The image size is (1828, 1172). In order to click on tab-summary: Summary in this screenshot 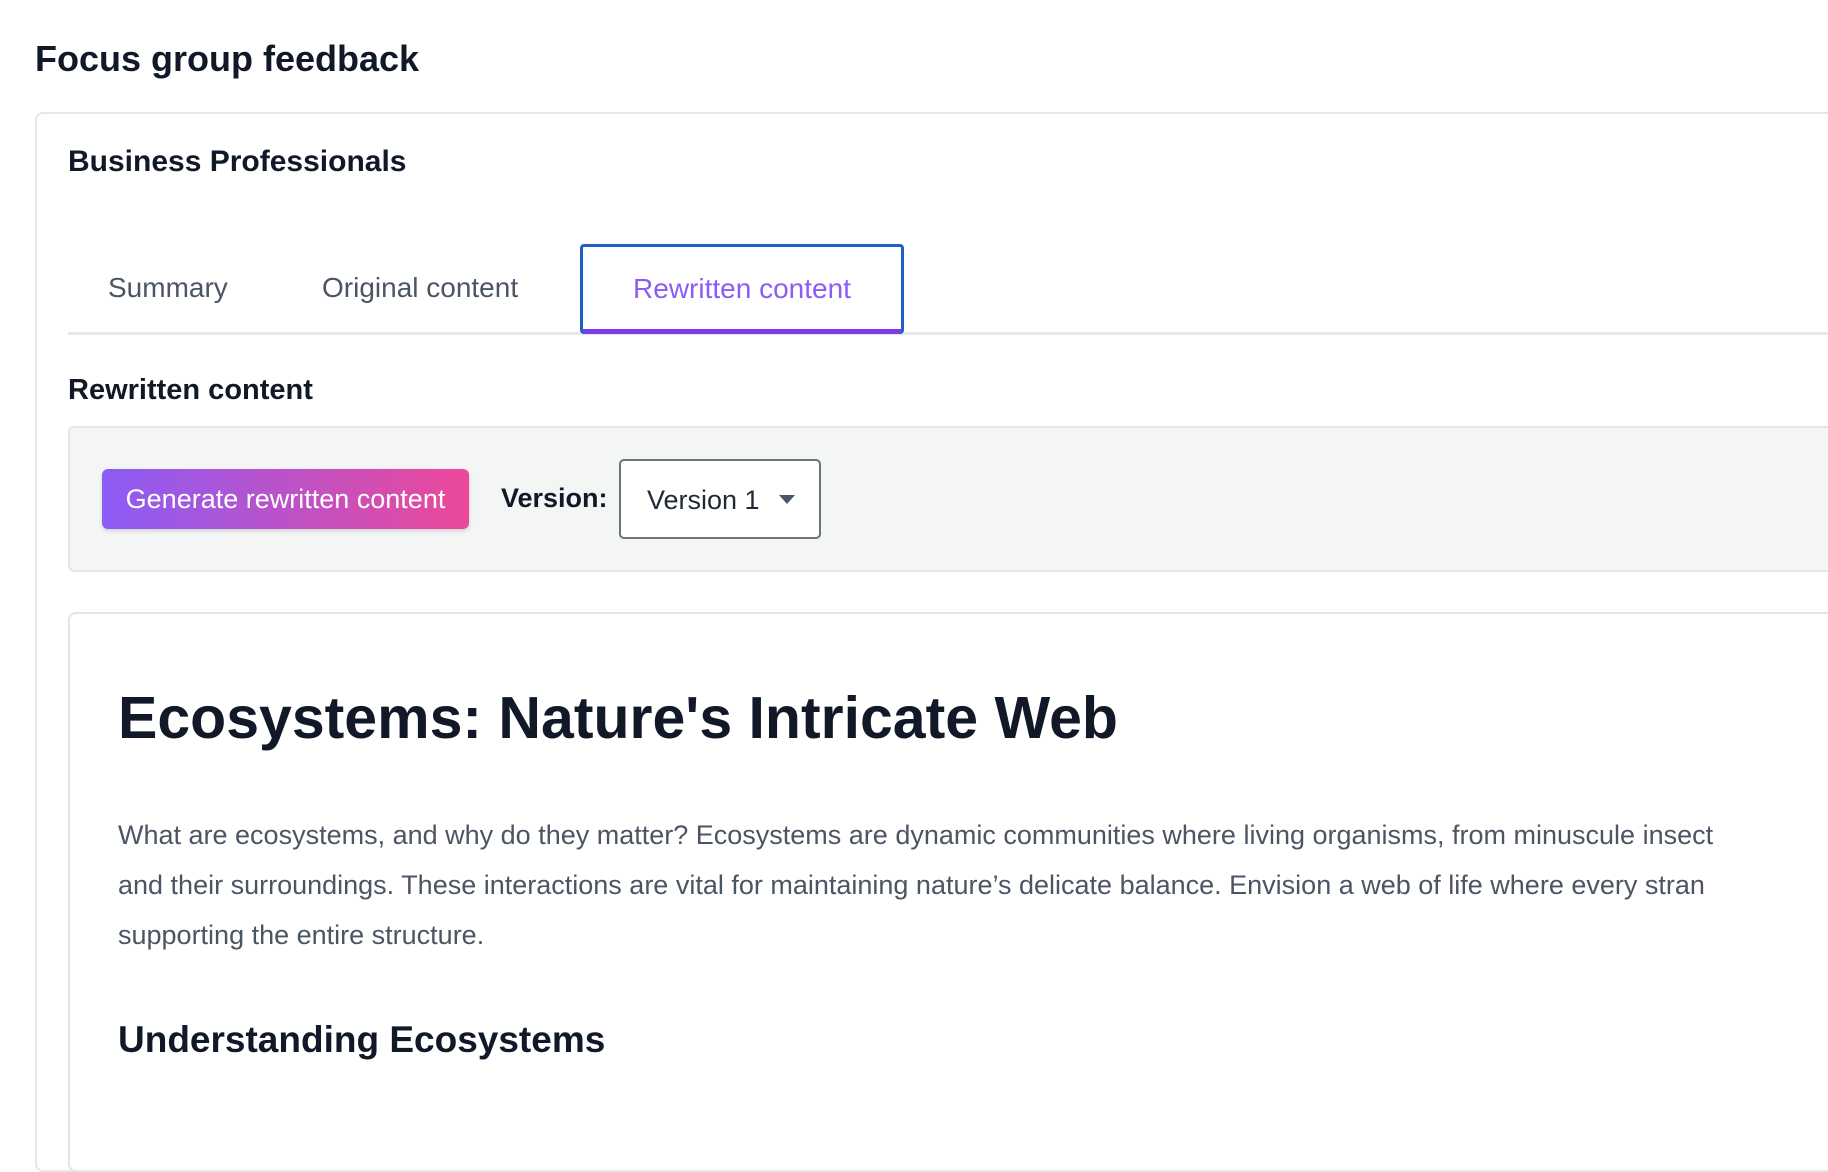, I will do `click(168, 288)`.